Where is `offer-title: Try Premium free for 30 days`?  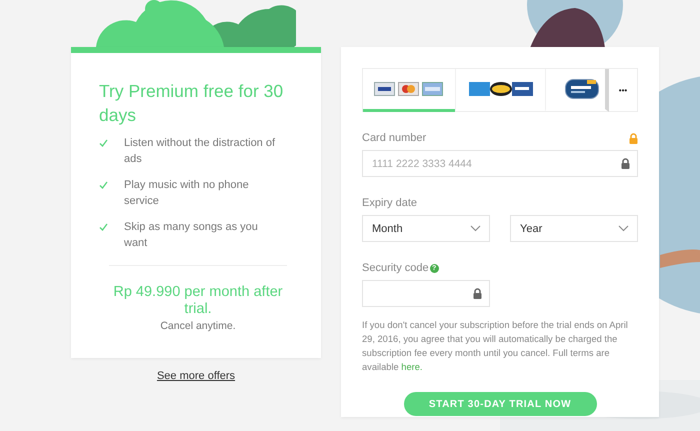
offer-title: Try Premium free for 30 days is located at coordinates (191, 103).